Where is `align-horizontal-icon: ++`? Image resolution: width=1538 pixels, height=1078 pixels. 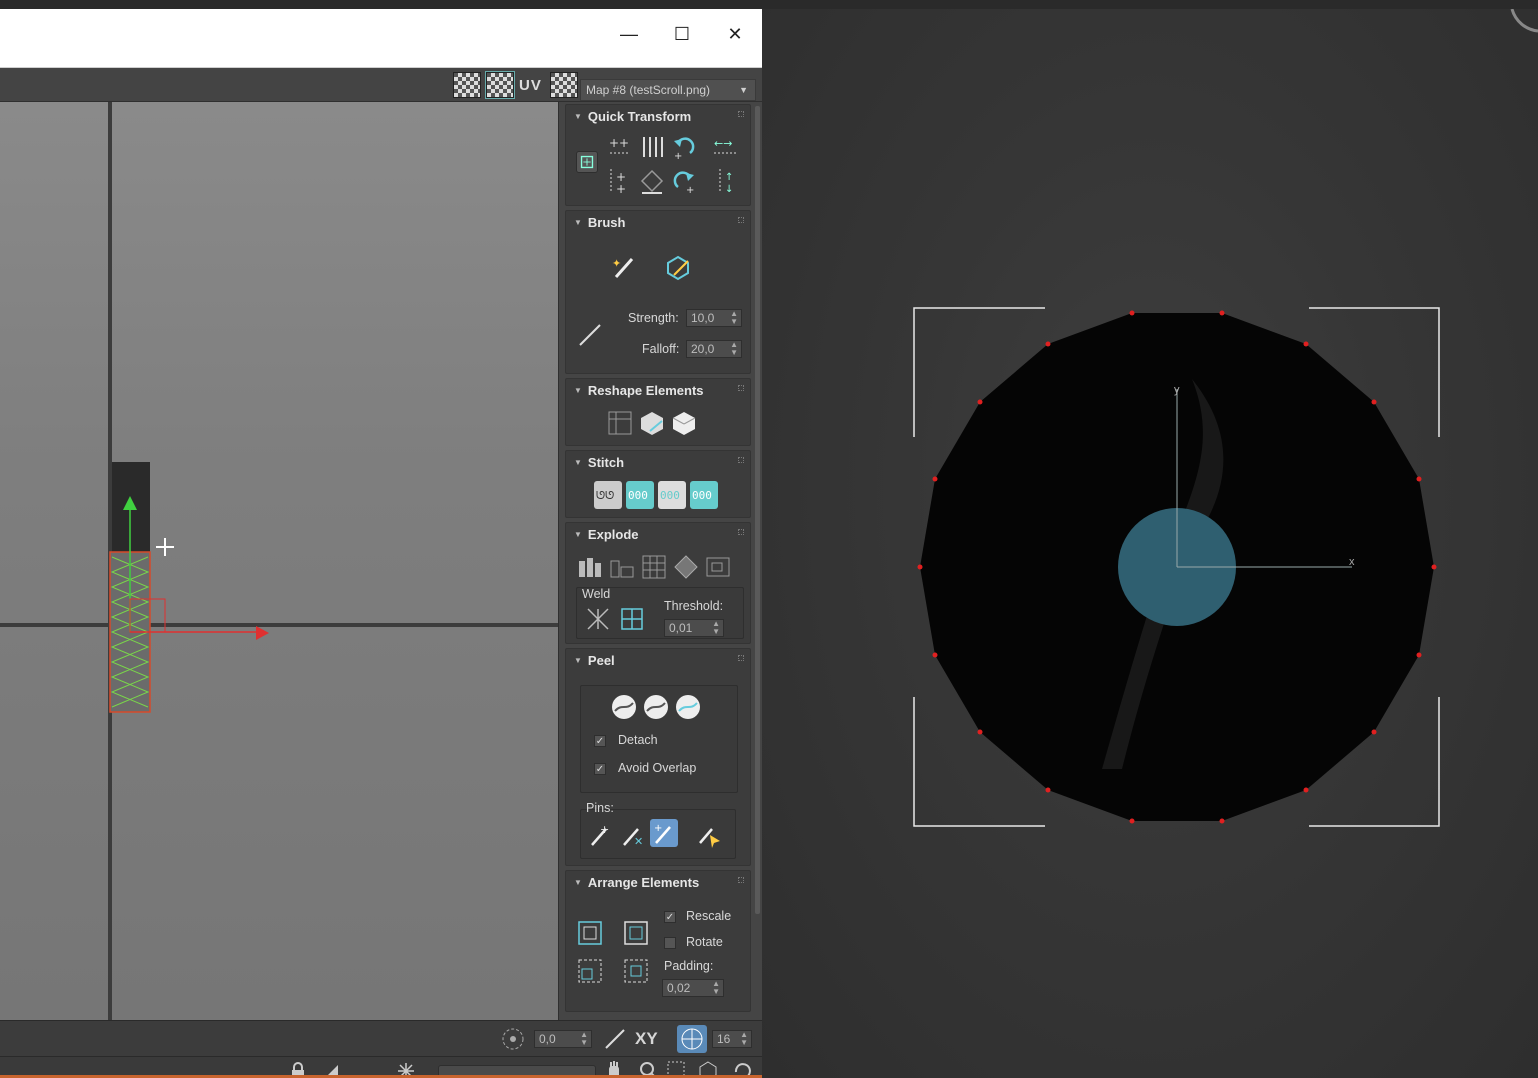
align-horizontal-icon: ++ is located at coordinates (620, 147).